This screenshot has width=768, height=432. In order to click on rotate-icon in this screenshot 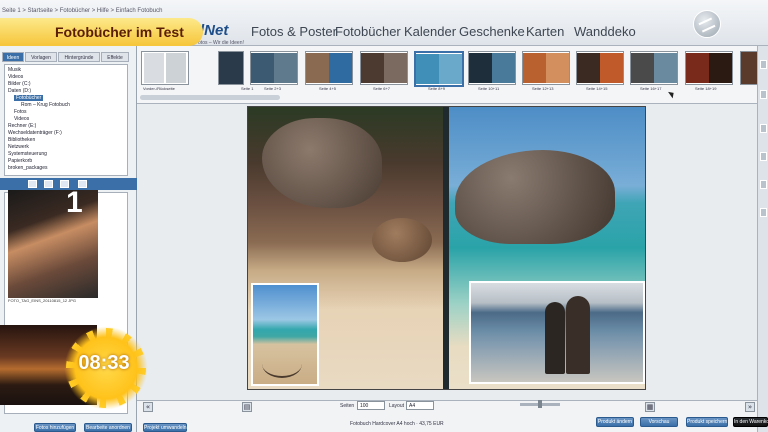, I will do `click(48, 184)`.